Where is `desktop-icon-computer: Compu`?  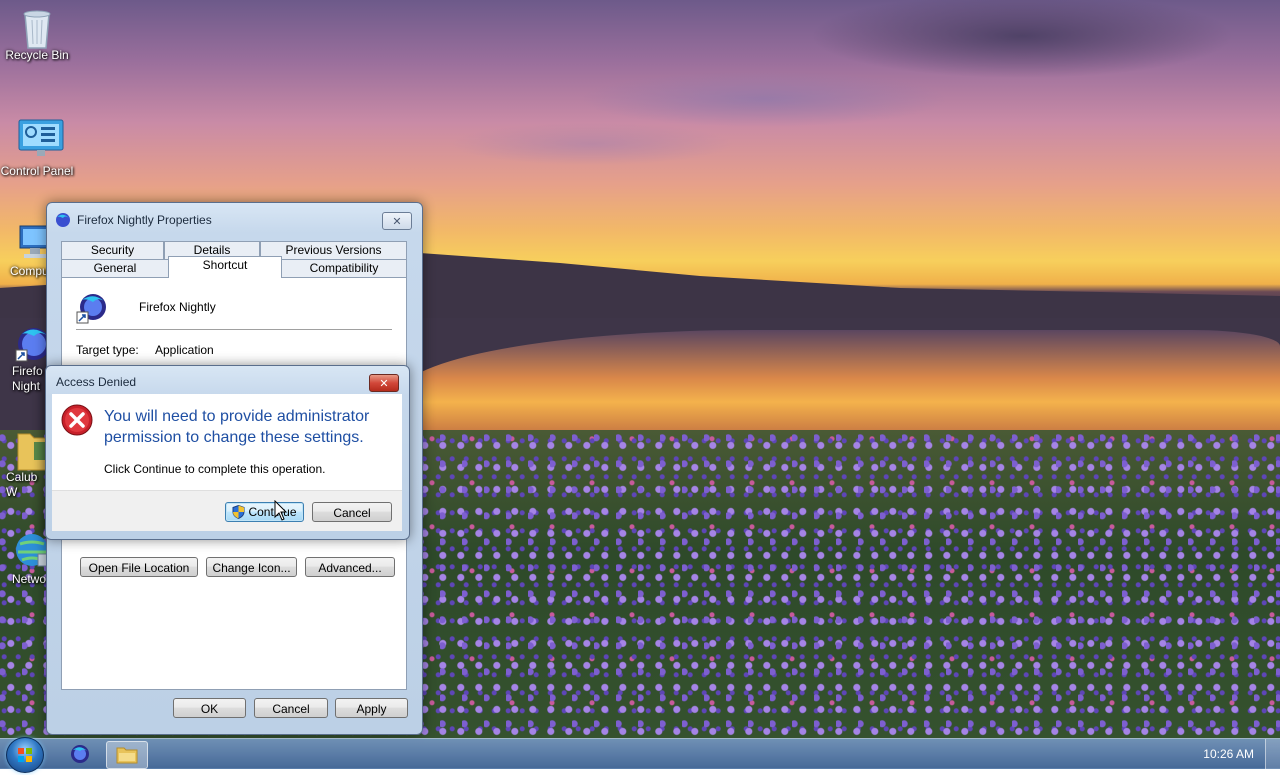 desktop-icon-computer: Compu is located at coordinates (25, 250).